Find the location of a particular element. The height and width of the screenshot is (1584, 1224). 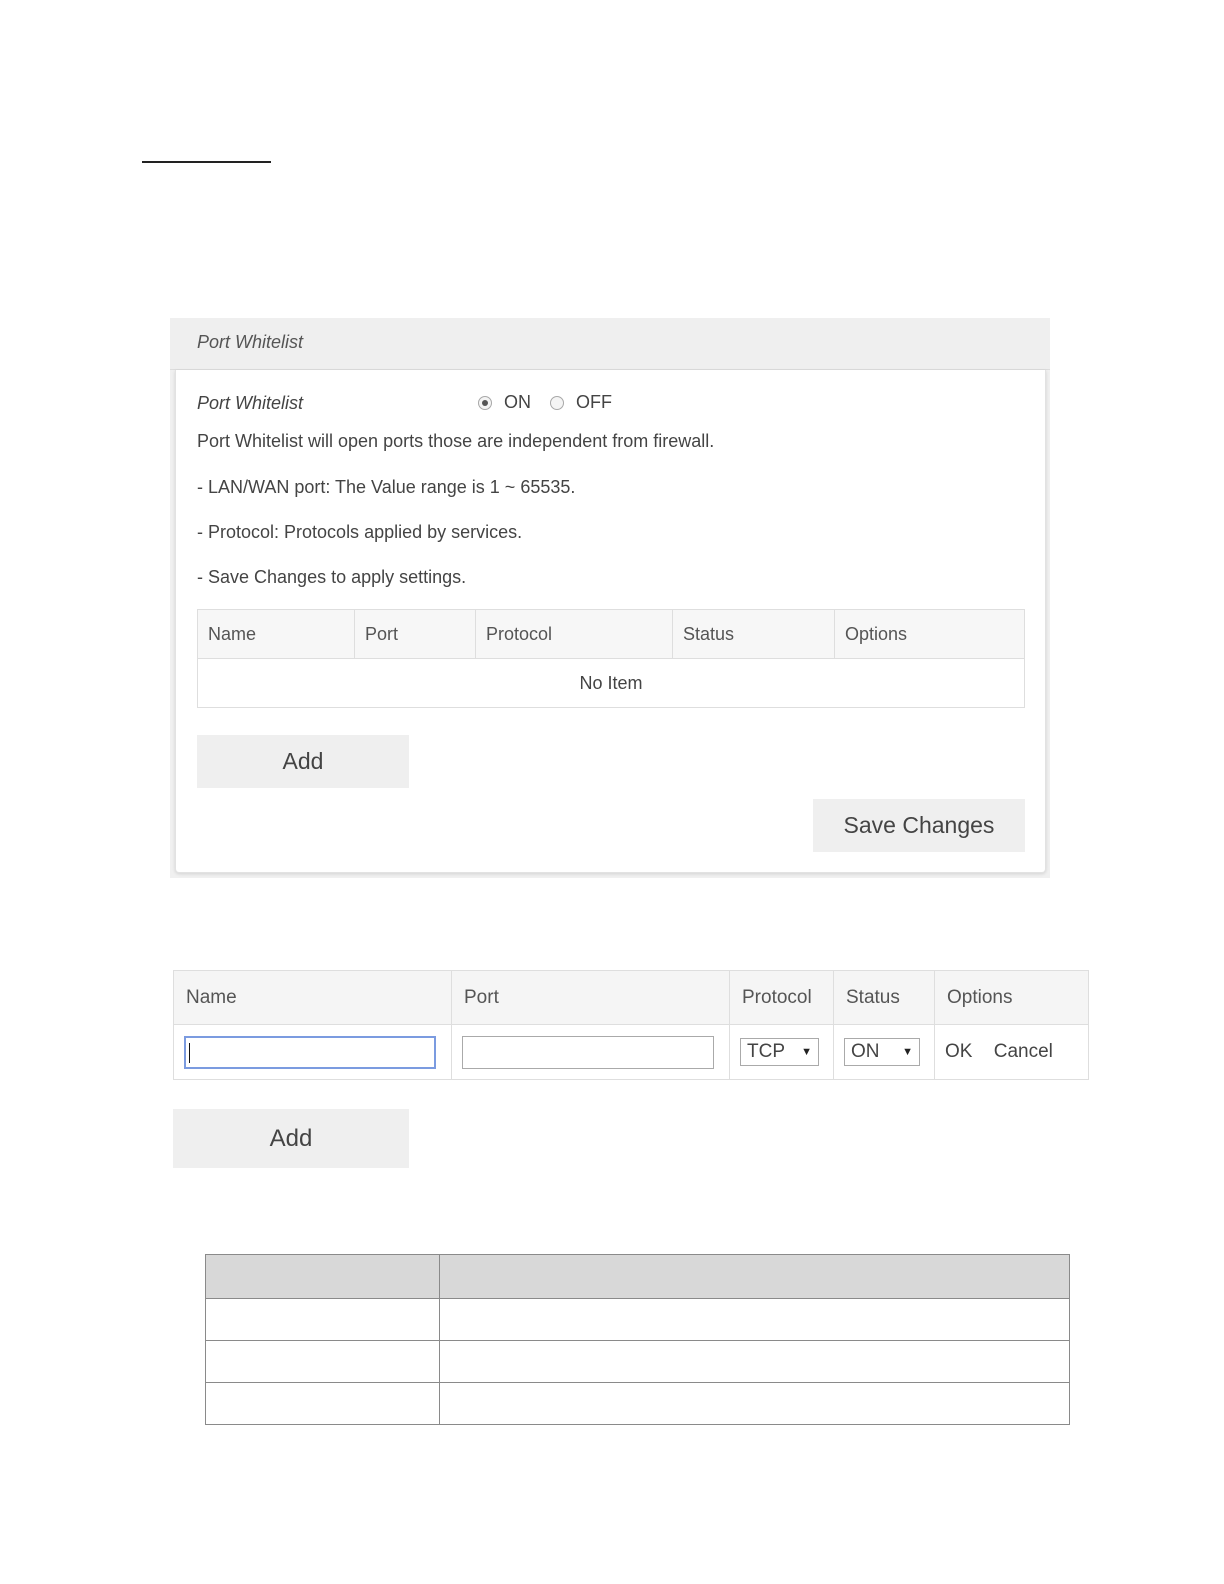

name-cell is located at coordinates (312, 1052).